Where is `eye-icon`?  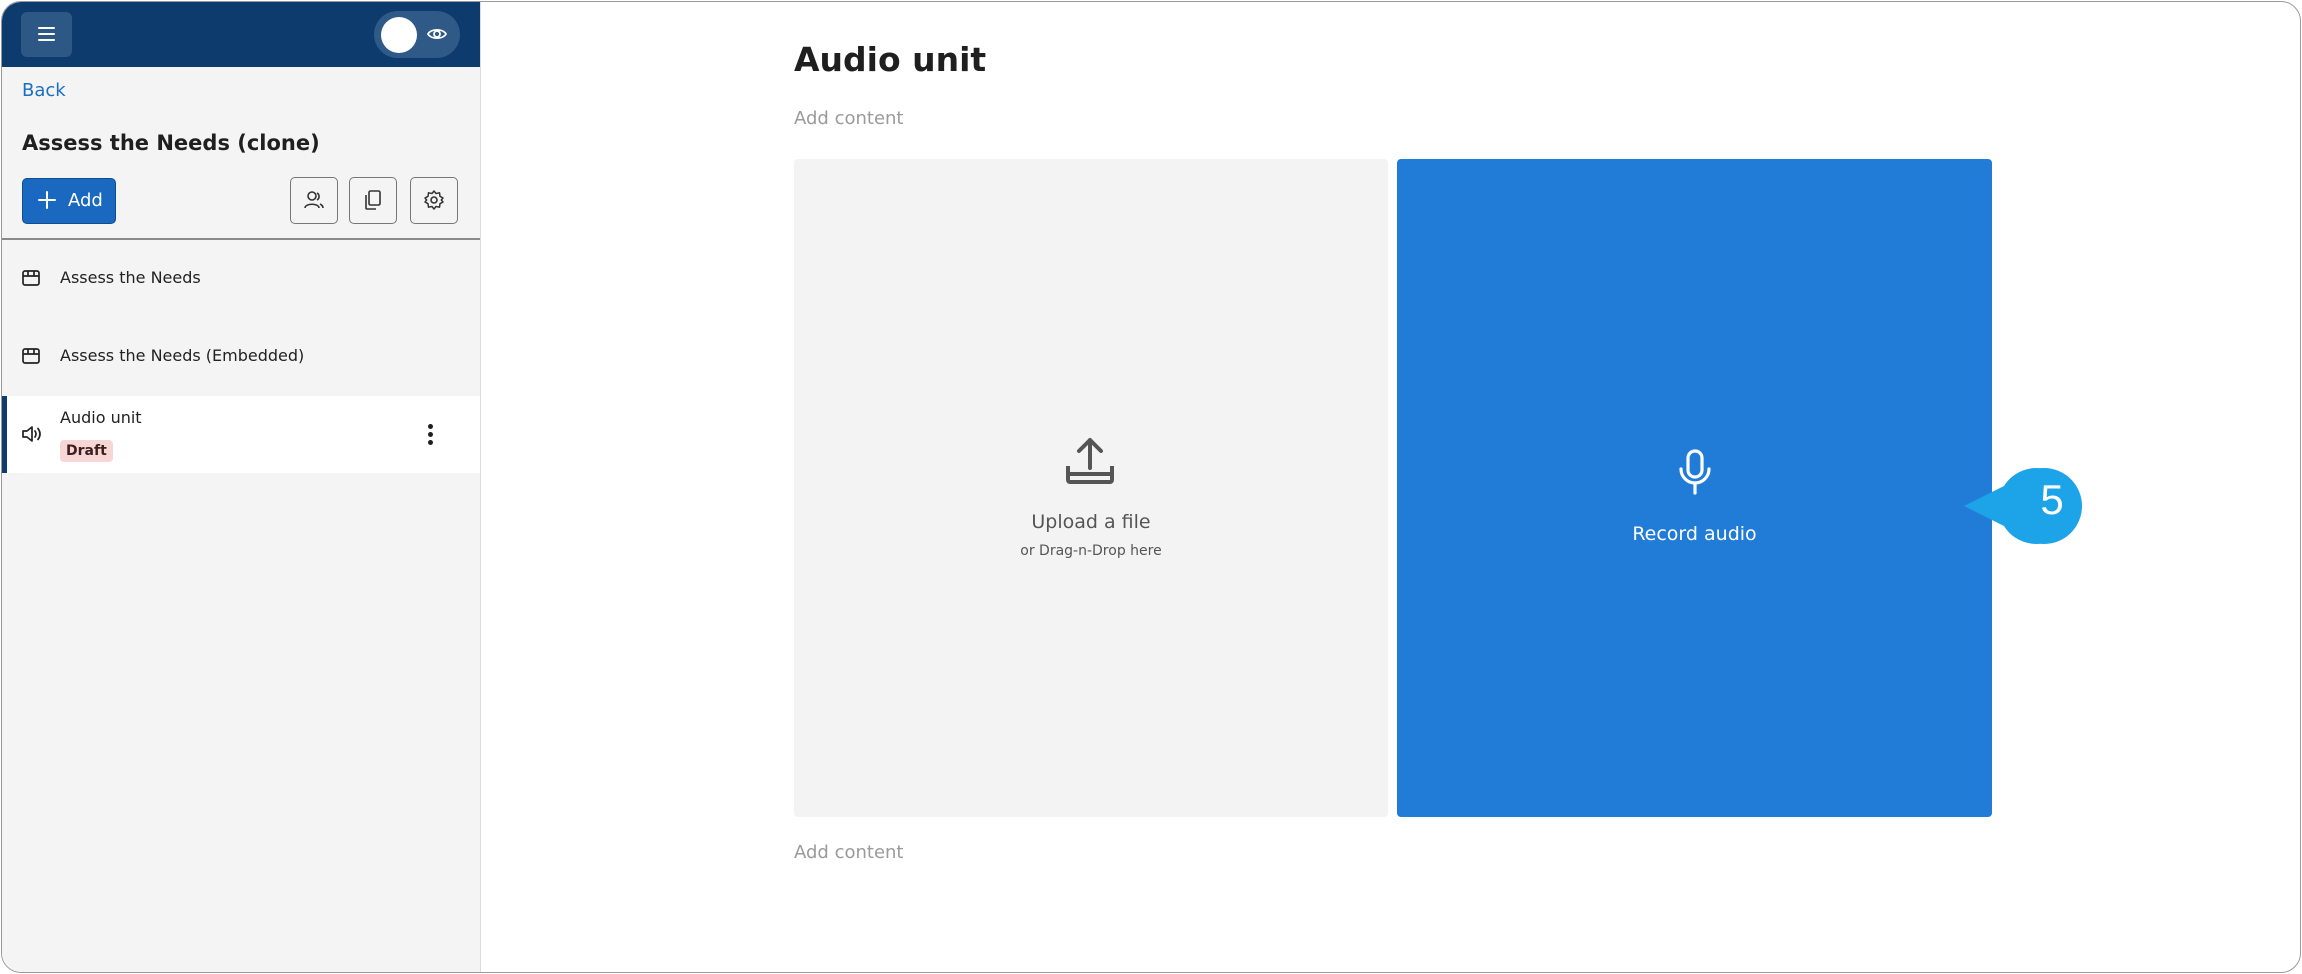
eye-icon is located at coordinates (437, 34).